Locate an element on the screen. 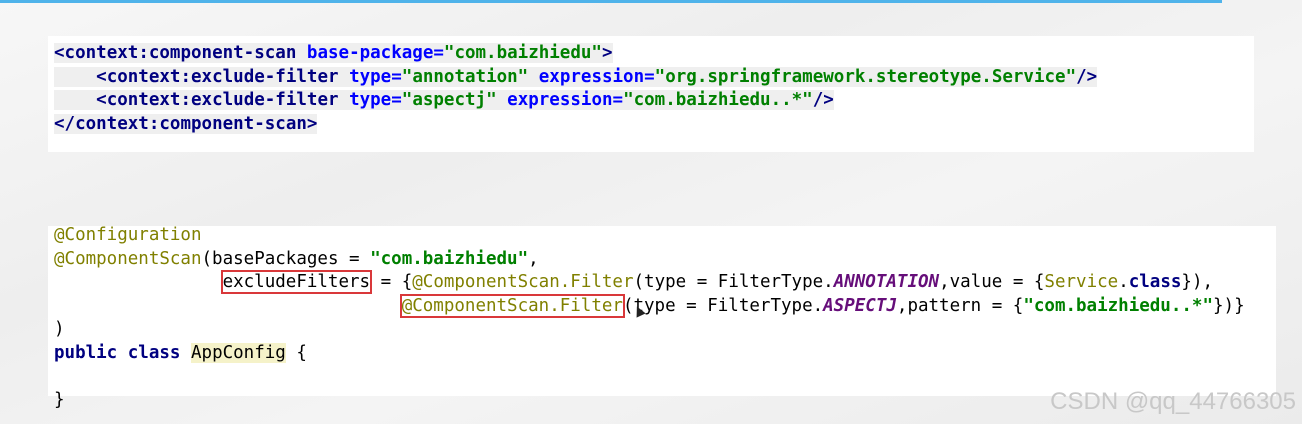 This screenshot has width=1302, height=424. exclude-filters-highlight-box: excludeFilters is located at coordinates (296, 282).